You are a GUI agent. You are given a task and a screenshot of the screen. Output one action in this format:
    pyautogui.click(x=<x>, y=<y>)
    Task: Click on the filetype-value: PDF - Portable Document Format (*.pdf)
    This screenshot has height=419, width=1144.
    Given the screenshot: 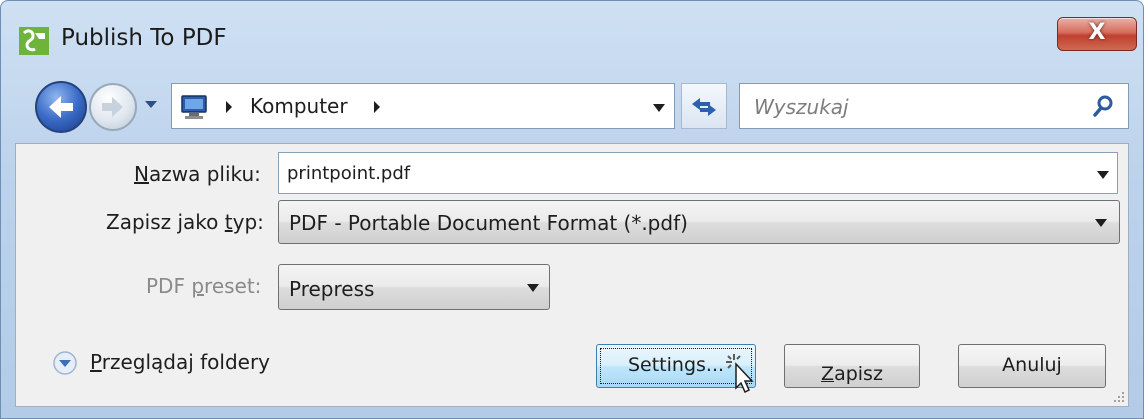 What is the action you would take?
    pyautogui.click(x=488, y=223)
    